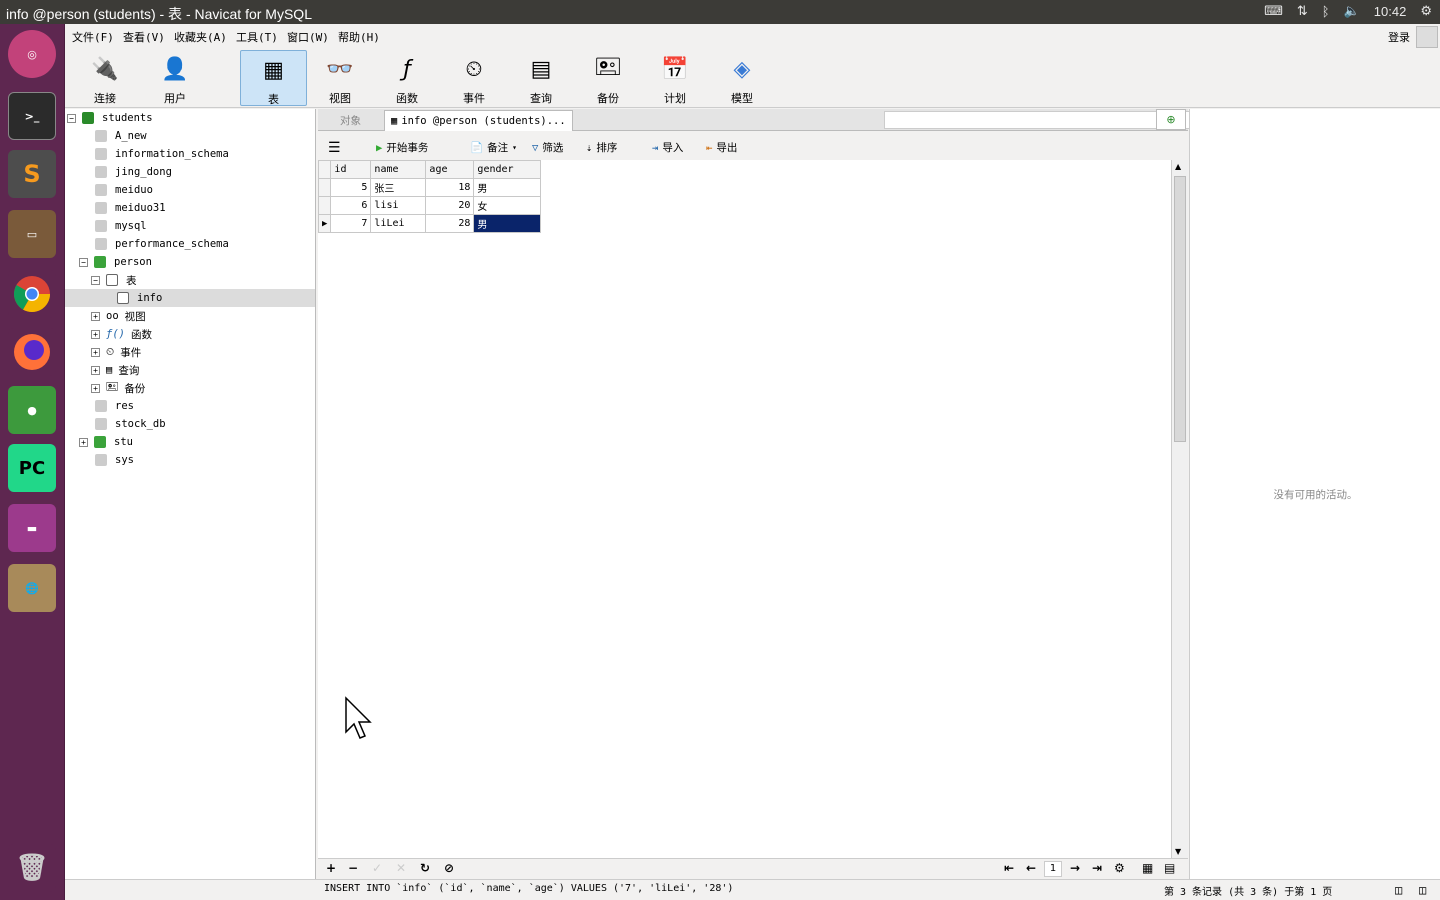 Image resolution: width=1440 pixels, height=900 pixels. I want to click on delete-record-icon: −, so click(353, 868).